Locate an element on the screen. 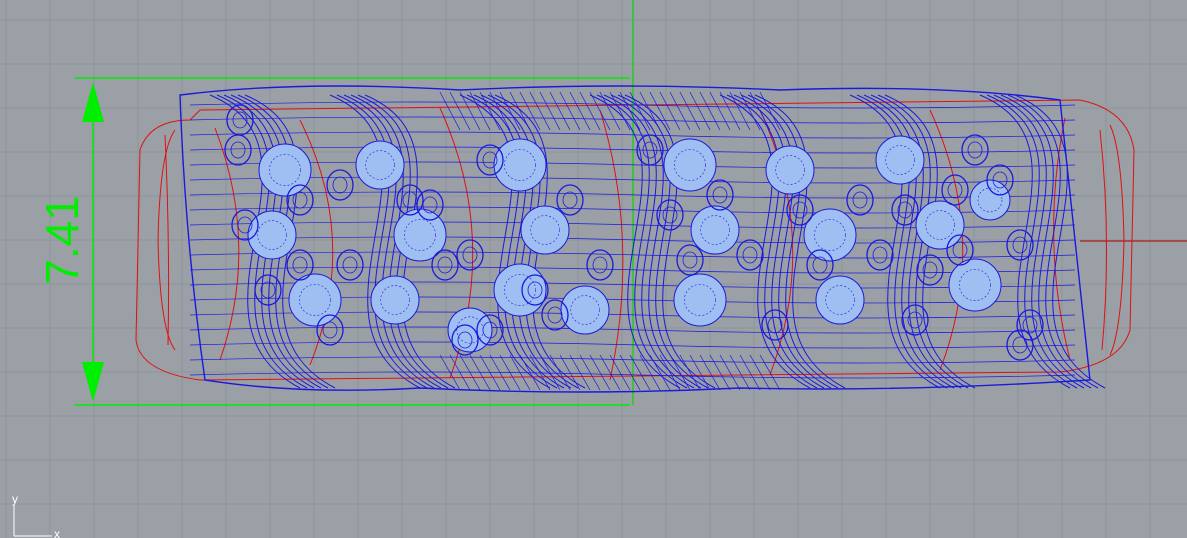 This screenshot has height=538, width=1187. axis-gizmo-x-label: x is located at coordinates (57, 532).